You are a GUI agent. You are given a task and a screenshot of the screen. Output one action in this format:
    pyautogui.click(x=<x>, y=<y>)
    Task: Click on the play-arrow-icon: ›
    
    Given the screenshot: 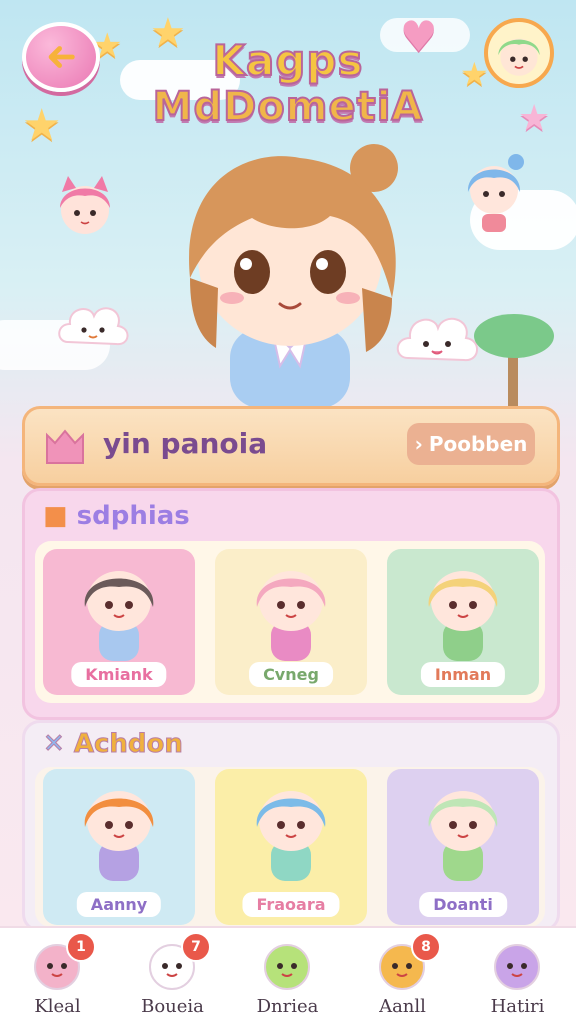 What is the action you would take?
    pyautogui.click(x=418, y=444)
    